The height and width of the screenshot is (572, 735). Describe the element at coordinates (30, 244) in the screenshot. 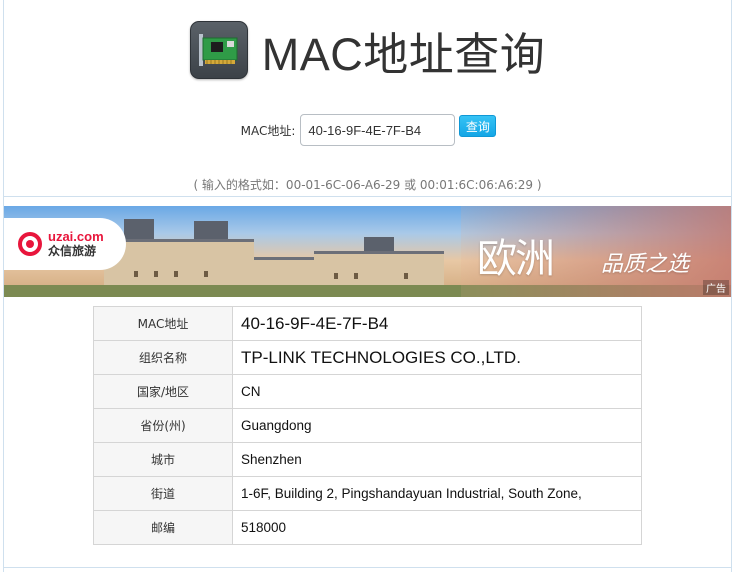

I see `uzai-logo-icon` at that location.